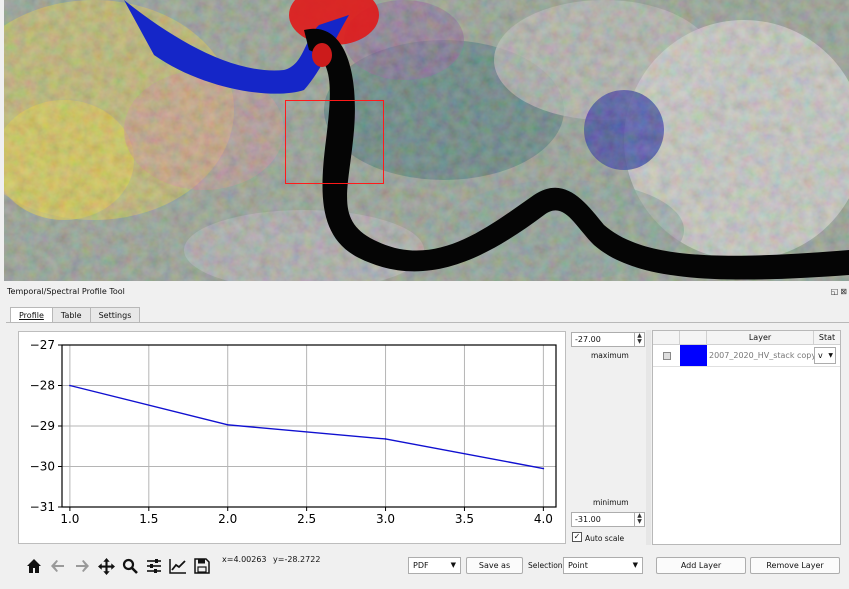 The height and width of the screenshot is (589, 849). I want to click on x-coordinate-readout: x=4.00263, so click(244, 559).